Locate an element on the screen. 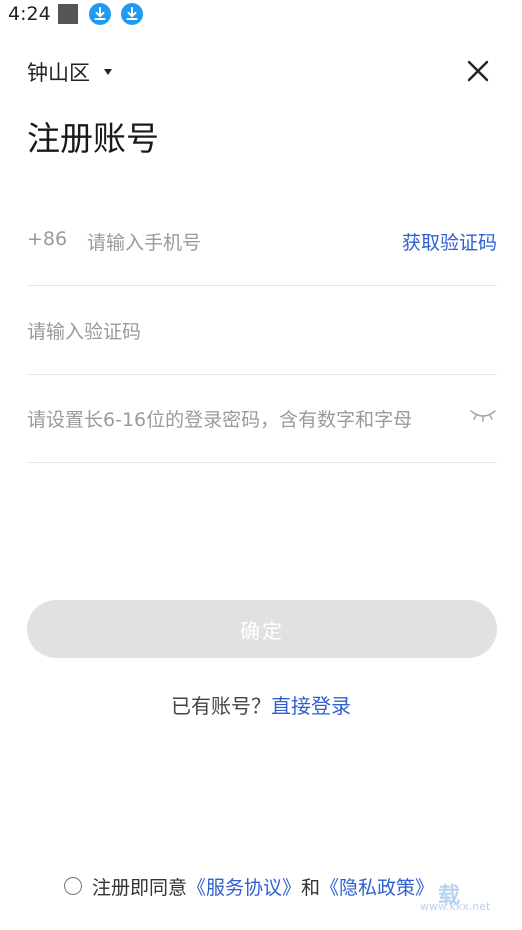 This screenshot has height=930, width=522. code-input: 请输入验证码 is located at coordinates (84, 330).